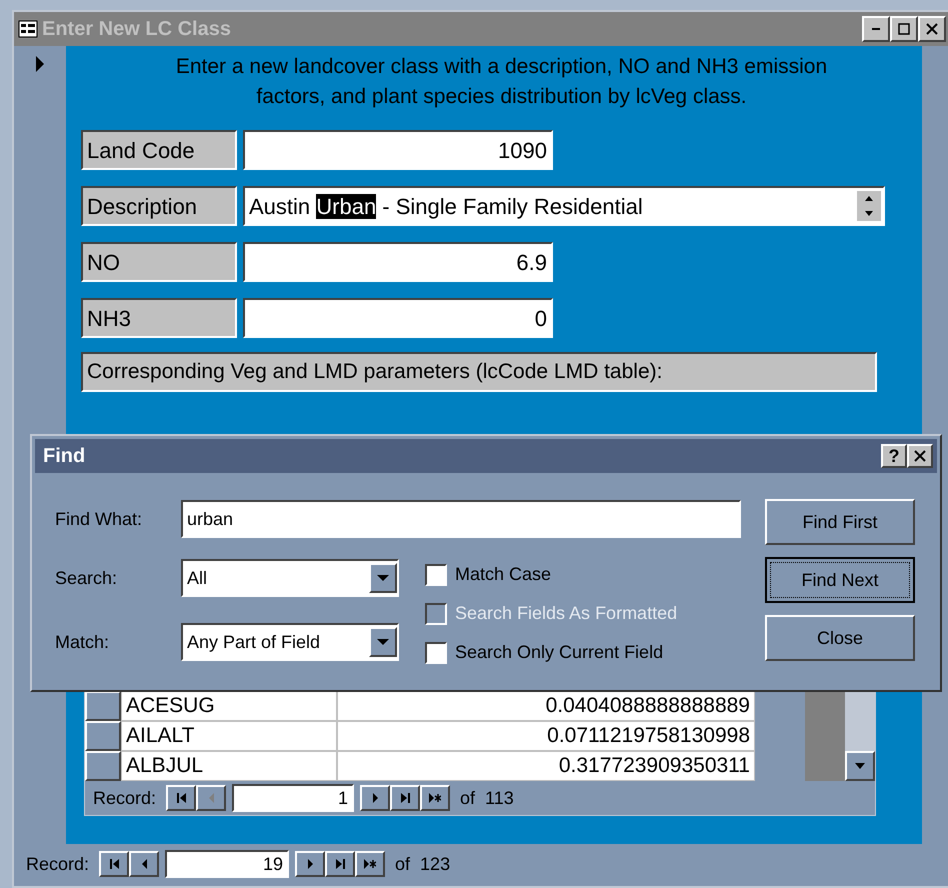  Describe the element at coordinates (461, 519) in the screenshot. I see `find-what-field: urban` at that location.